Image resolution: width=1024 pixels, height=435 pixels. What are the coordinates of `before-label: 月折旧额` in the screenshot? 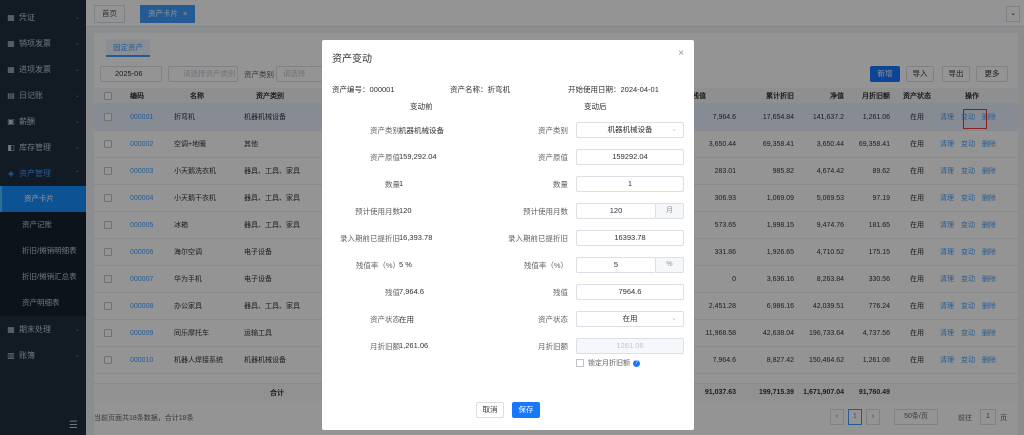 It's located at (385, 346).